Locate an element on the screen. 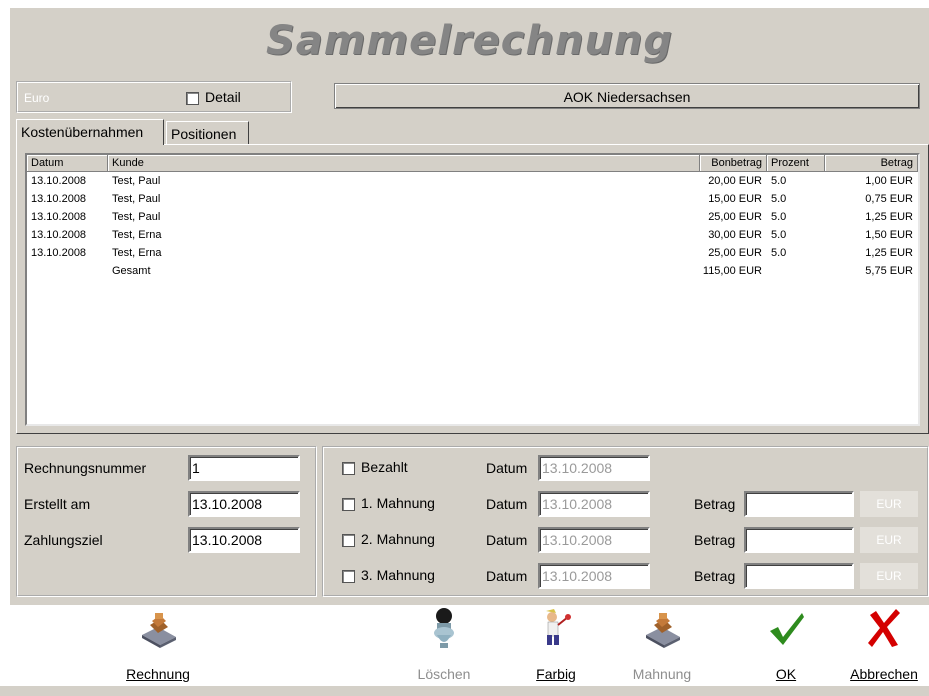 This screenshot has height=696, width=929. column-header-bonbetrag: Bonbetrag is located at coordinates (733, 163).